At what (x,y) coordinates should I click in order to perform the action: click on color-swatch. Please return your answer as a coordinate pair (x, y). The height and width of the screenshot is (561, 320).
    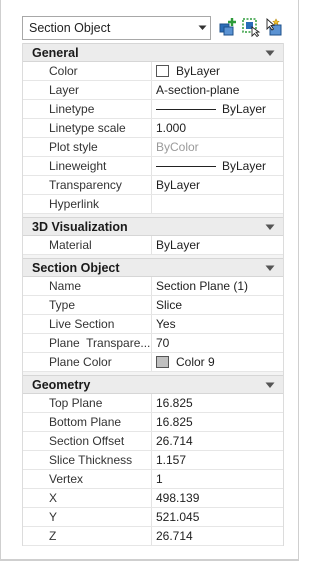
    Looking at the image, I should click on (162, 71).